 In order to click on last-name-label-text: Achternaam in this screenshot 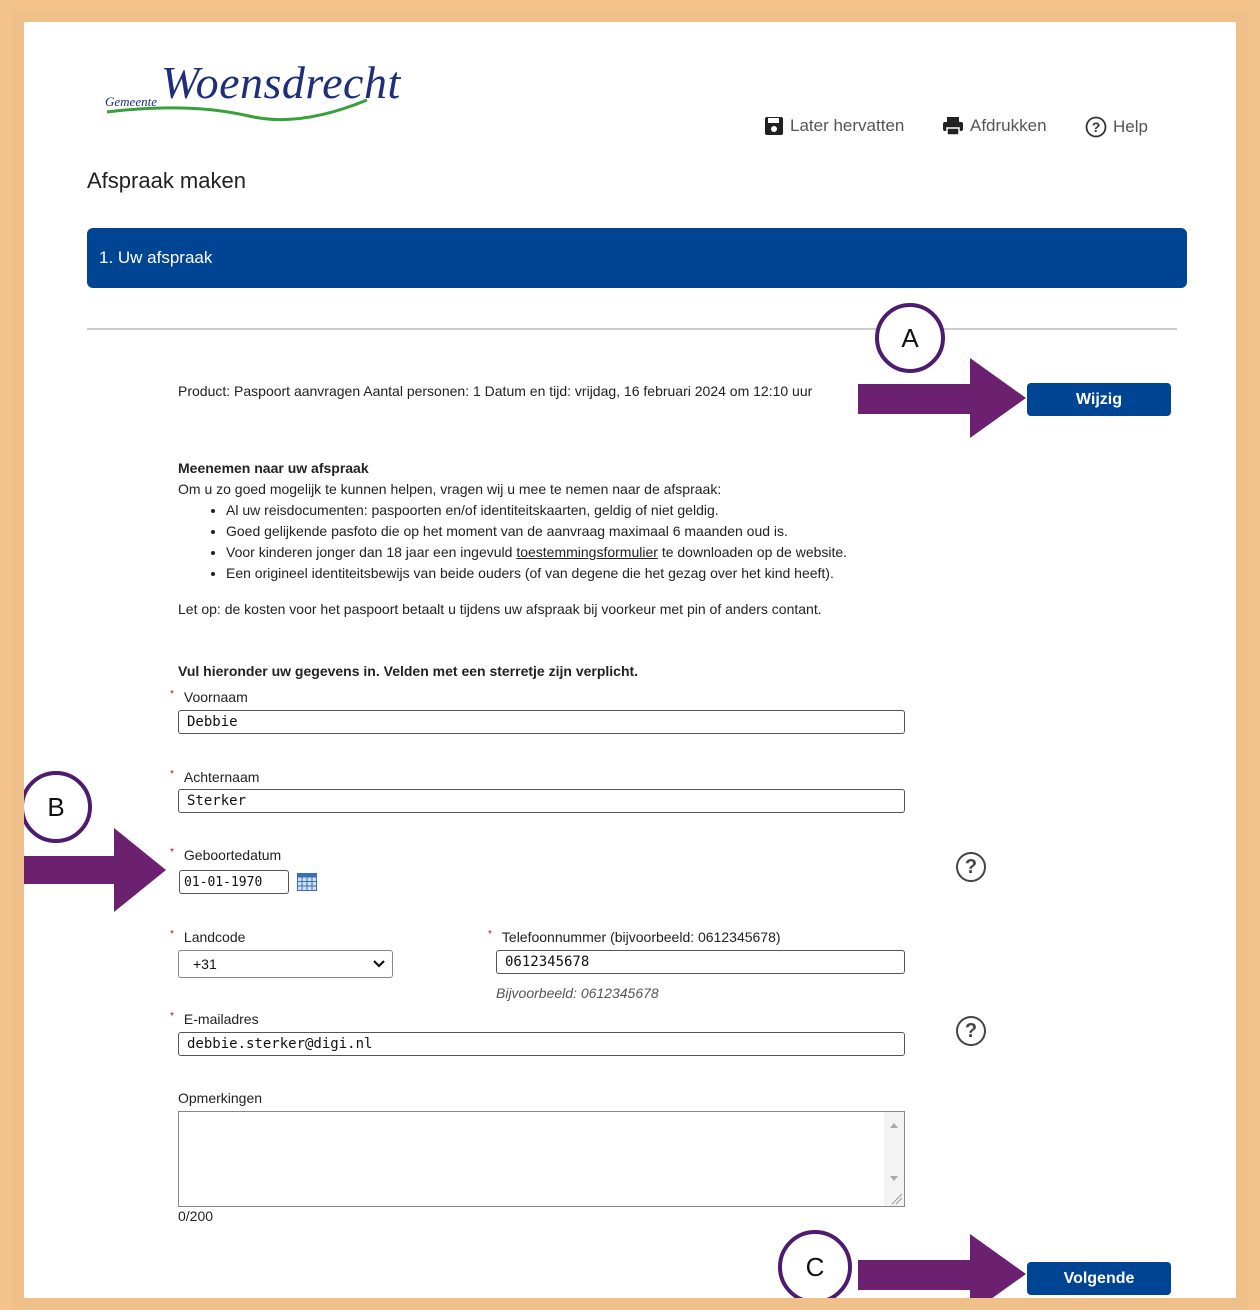, I will do `click(221, 777)`.